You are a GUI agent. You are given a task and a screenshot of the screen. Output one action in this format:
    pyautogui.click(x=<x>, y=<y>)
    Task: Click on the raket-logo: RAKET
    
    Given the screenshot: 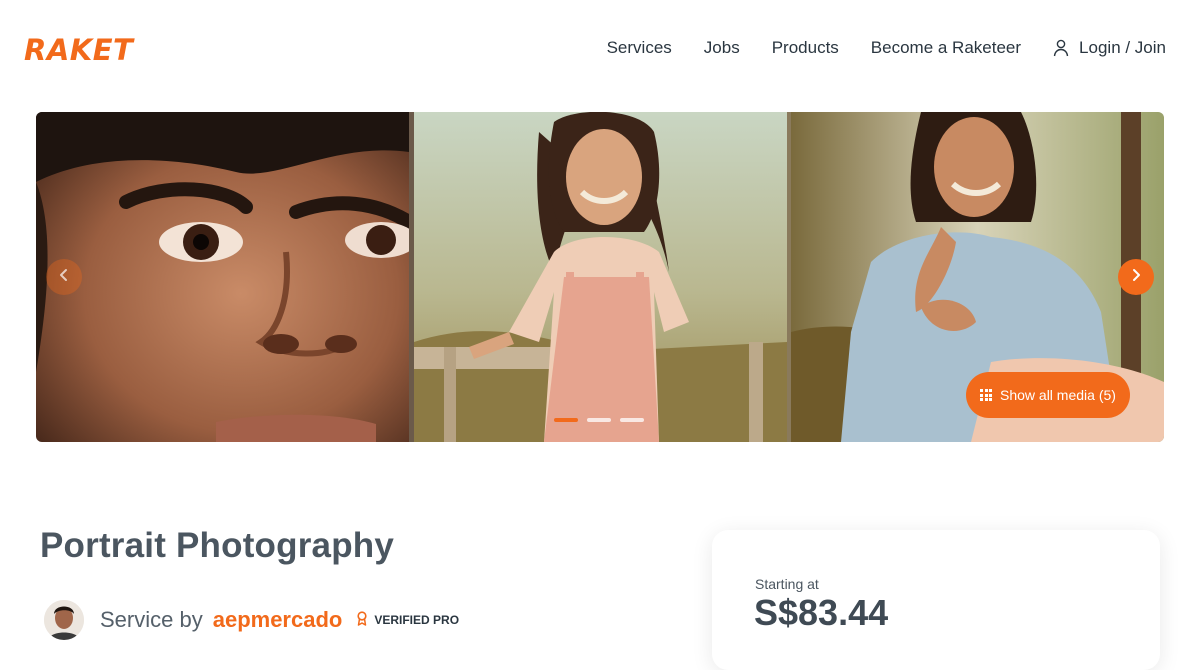 What is the action you would take?
    pyautogui.click(x=79, y=50)
    